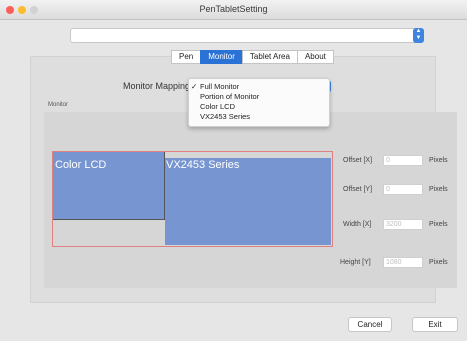 Image resolution: width=467 pixels, height=341 pixels. What do you see at coordinates (438, 224) in the screenshot?
I see `width-unit: Pixels` at bounding box center [438, 224].